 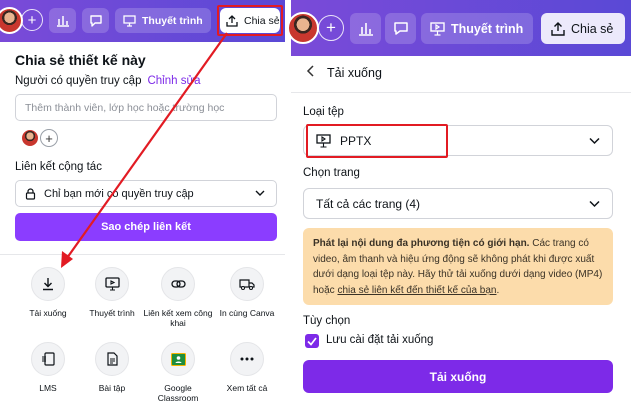 I want to click on check-icon, so click(x=312, y=341).